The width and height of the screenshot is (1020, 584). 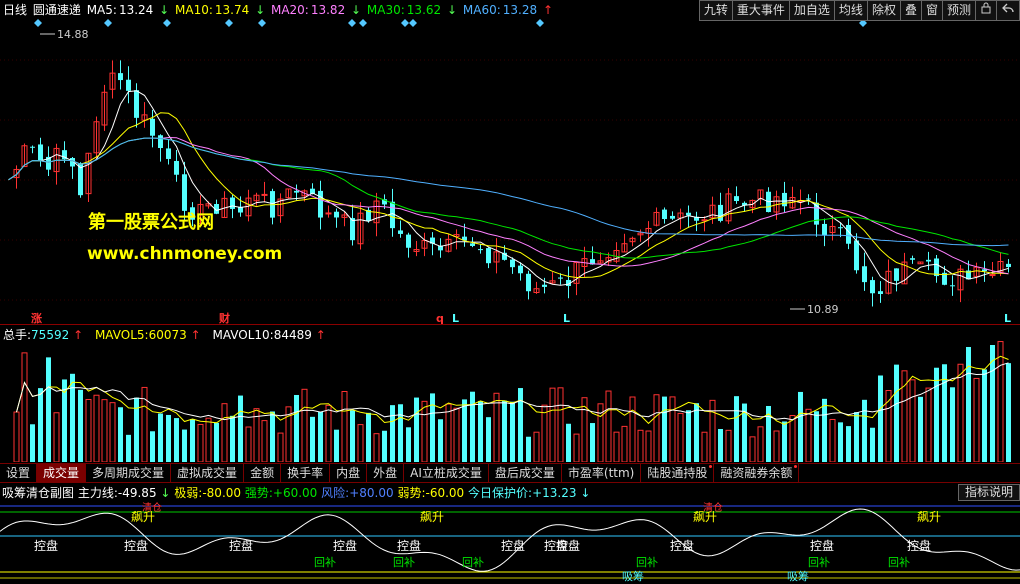 I want to click on window-button: 窗, so click(x=931, y=10).